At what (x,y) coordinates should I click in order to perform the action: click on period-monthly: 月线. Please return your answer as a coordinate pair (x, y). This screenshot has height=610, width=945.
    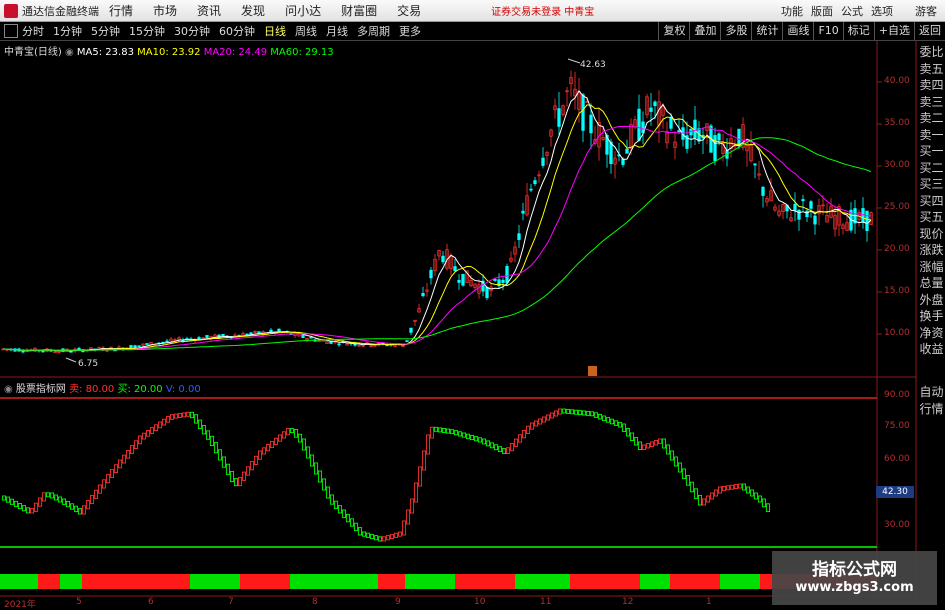
    Looking at the image, I should click on (337, 31).